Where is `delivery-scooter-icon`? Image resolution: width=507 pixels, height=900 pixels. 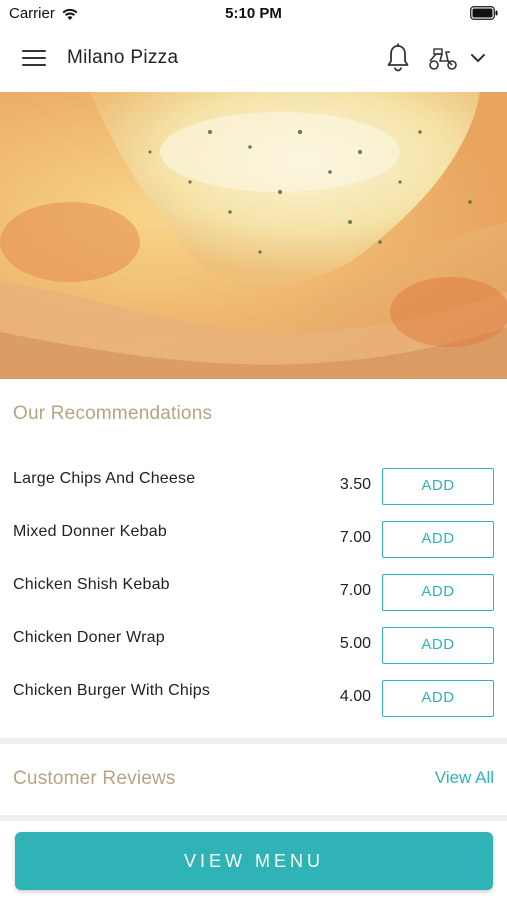
delivery-scooter-icon is located at coordinates (443, 59).